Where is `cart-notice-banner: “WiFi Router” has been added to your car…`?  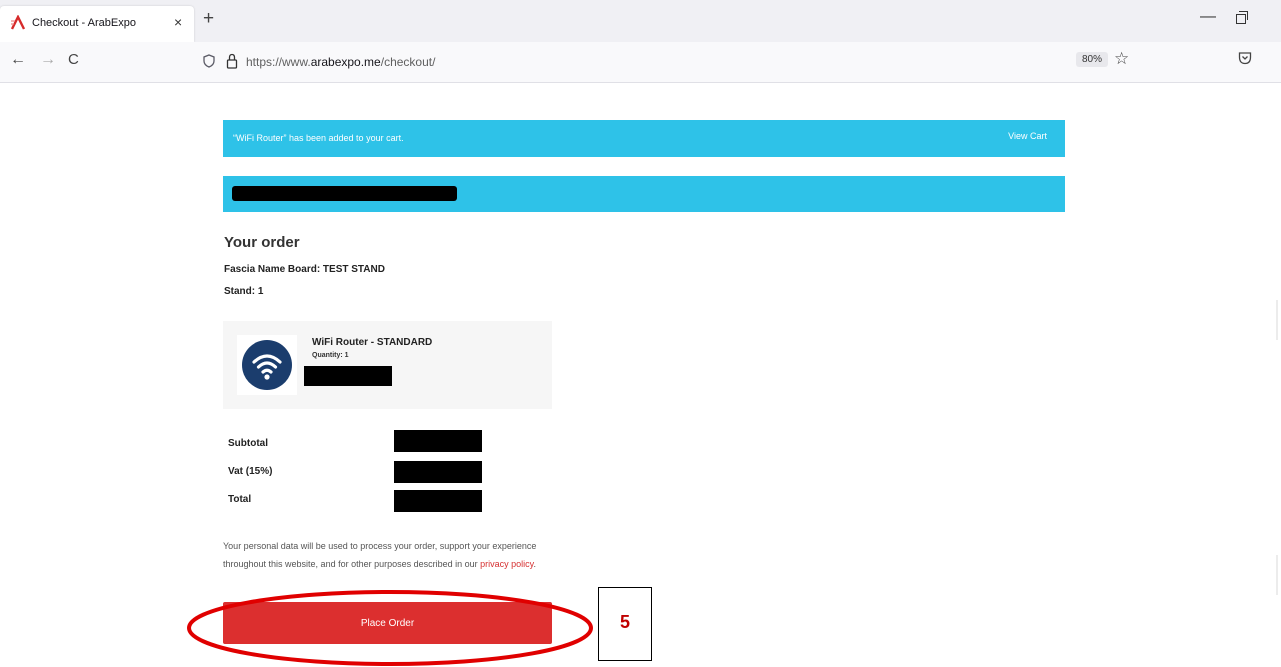 cart-notice-banner: “WiFi Router” has been added to your car… is located at coordinates (644, 138).